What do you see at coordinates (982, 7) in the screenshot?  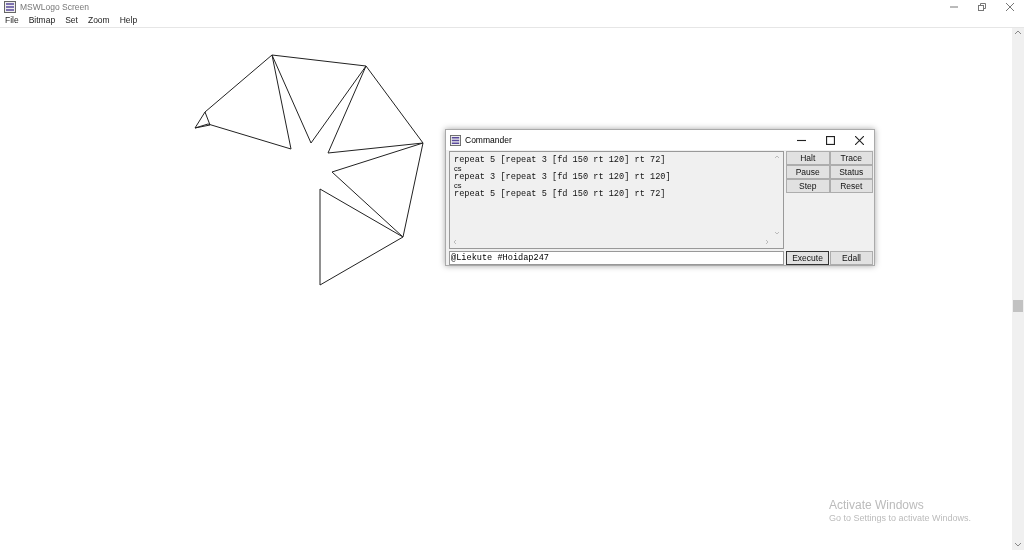 I see `restore-icon` at bounding box center [982, 7].